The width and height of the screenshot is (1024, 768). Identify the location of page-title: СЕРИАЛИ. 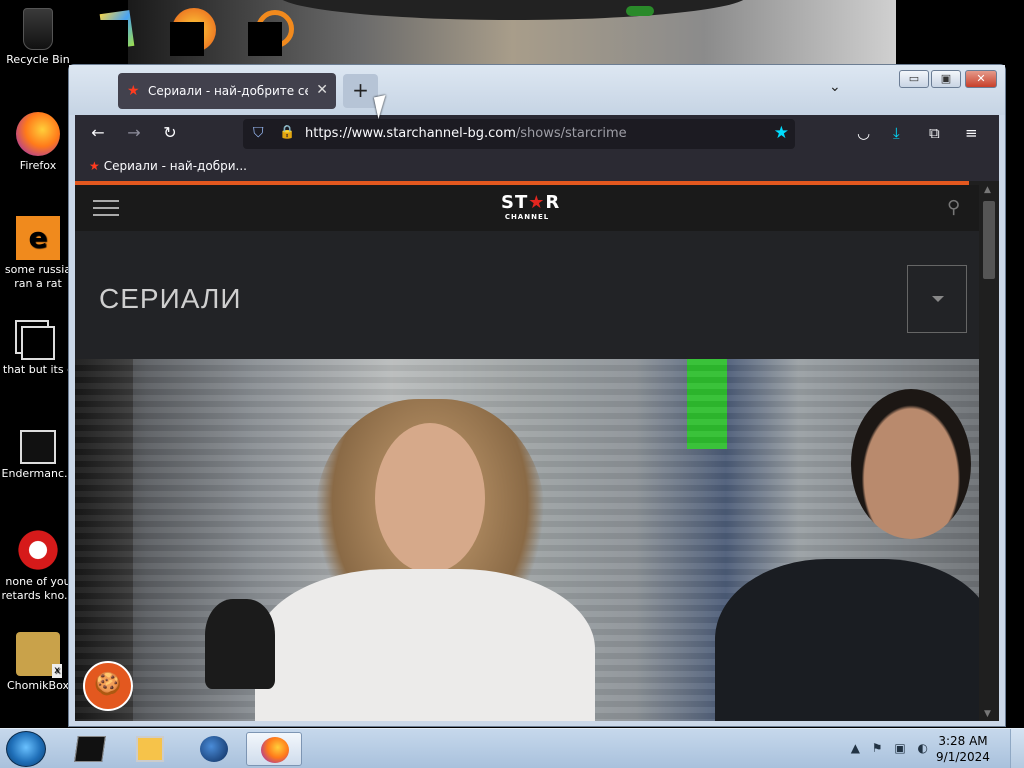
(170, 298).